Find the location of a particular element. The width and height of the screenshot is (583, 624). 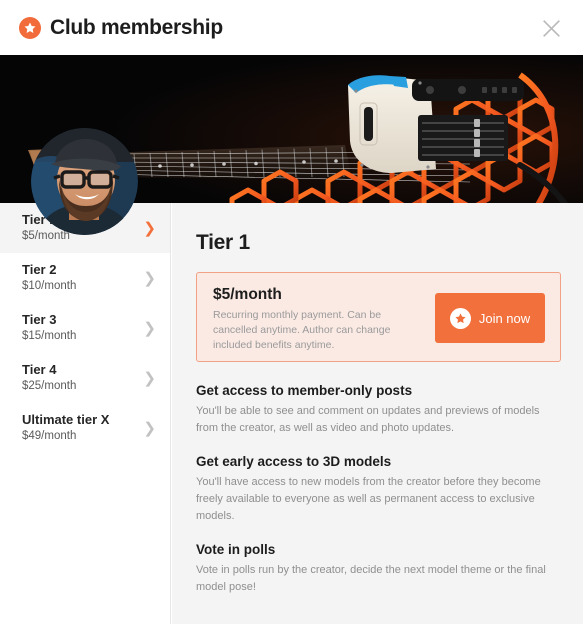

tier-text-block: Tier 4 $25/month is located at coordinates (49, 378).